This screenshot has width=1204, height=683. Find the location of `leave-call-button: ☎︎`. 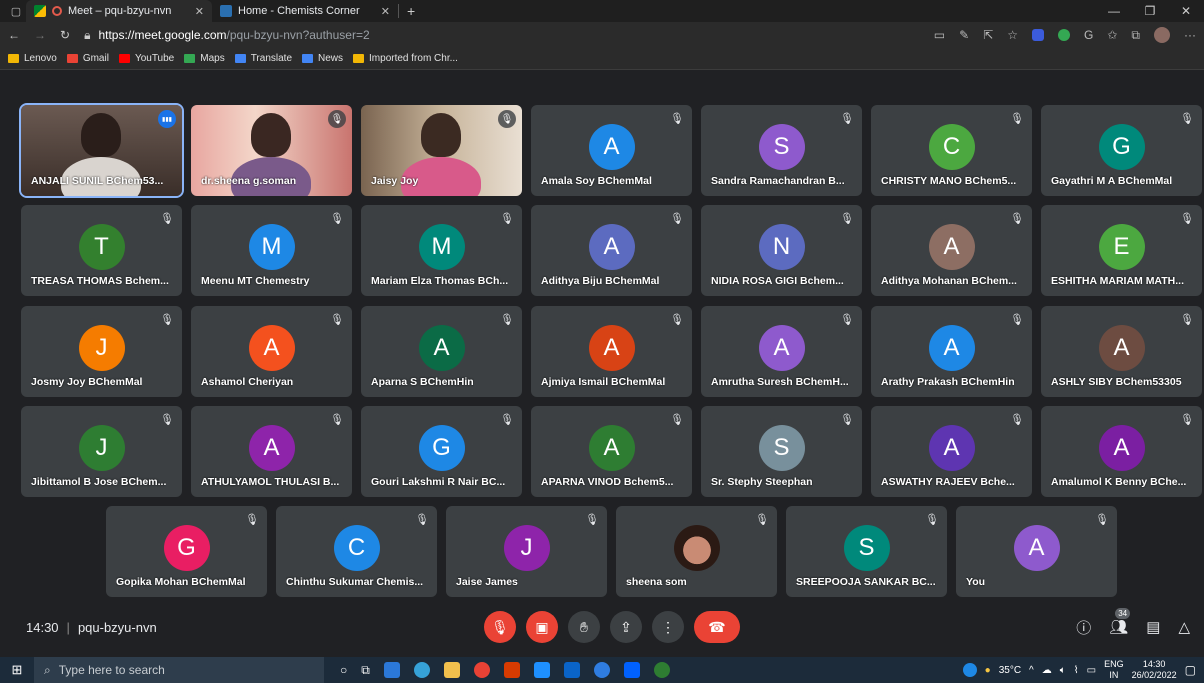

leave-call-button: ☎︎ is located at coordinates (717, 627).